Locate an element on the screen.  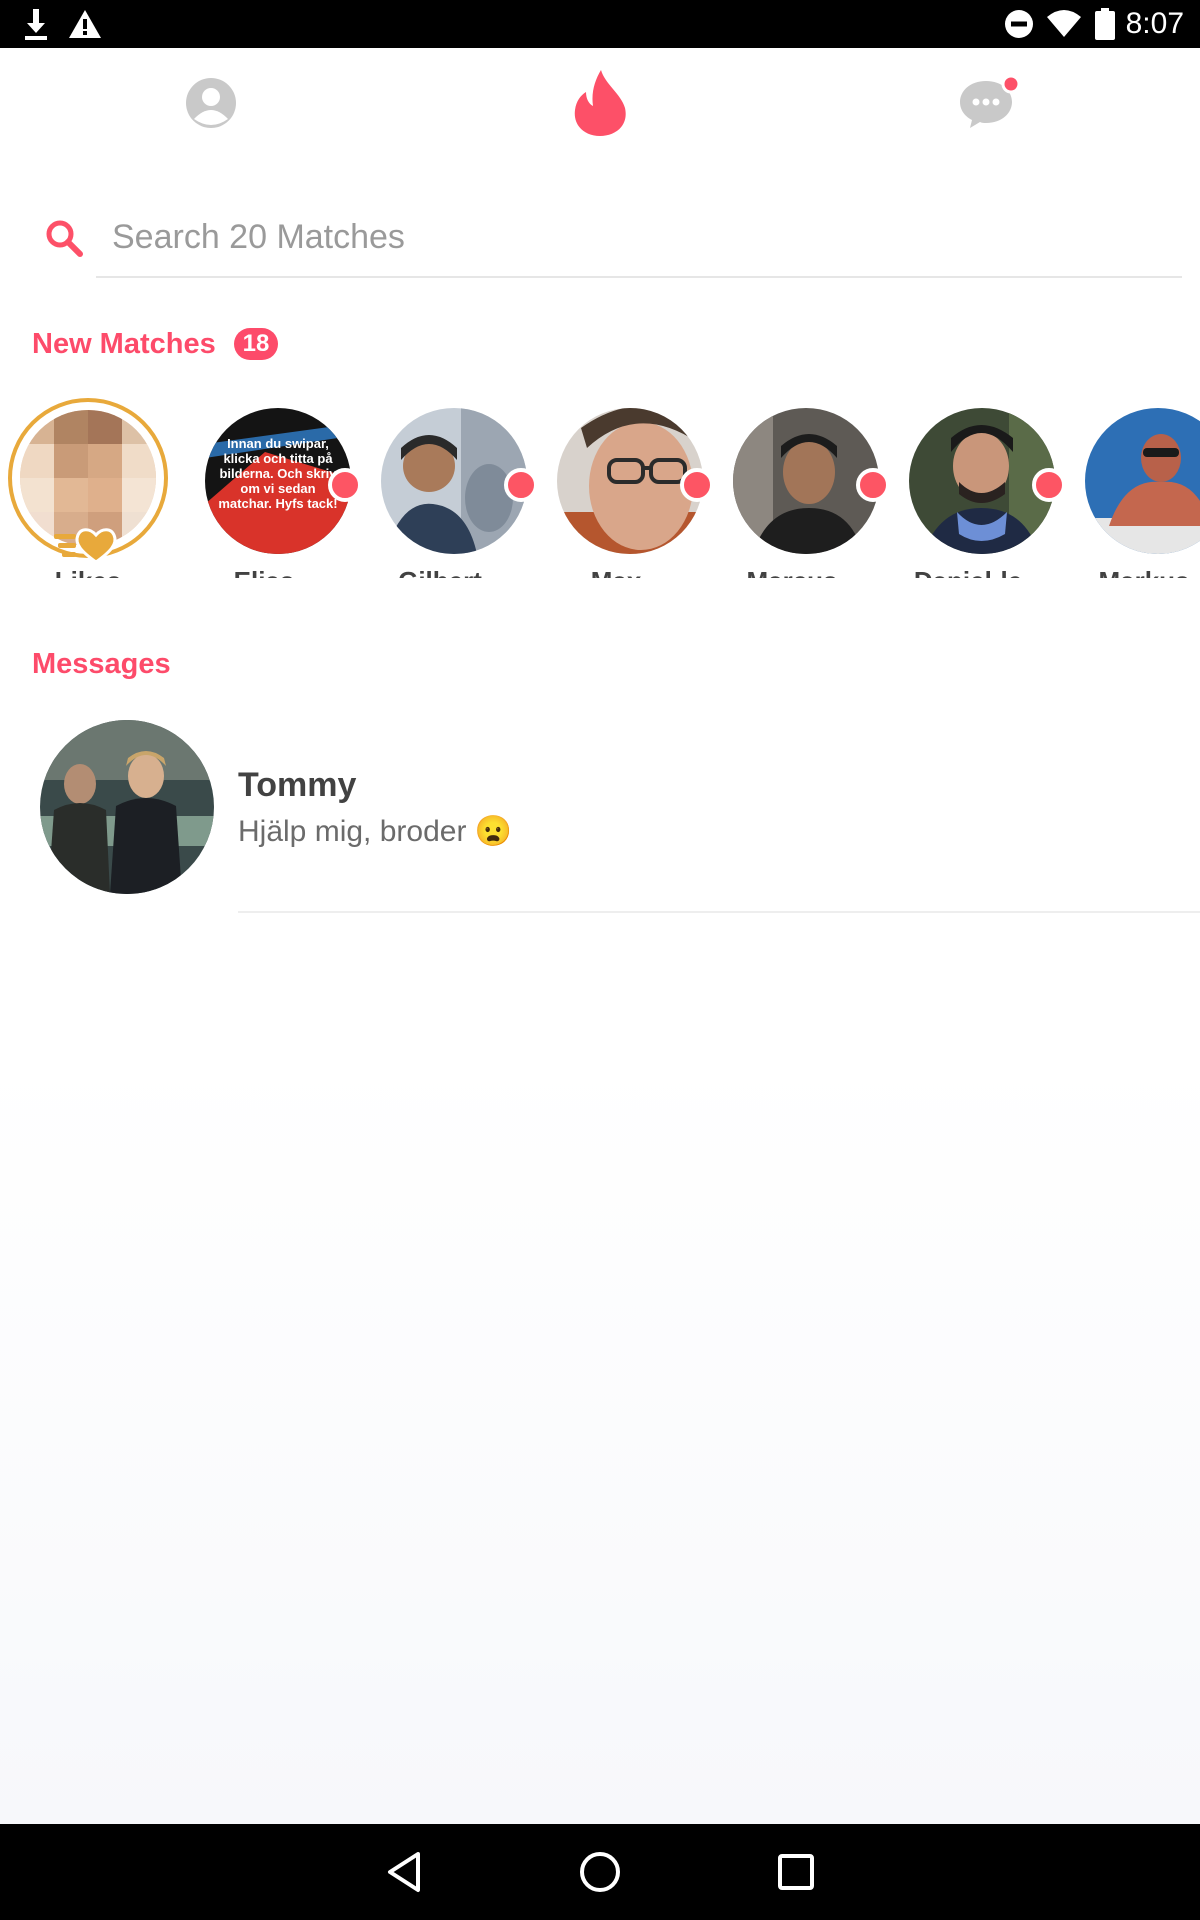
match-name: Marcus is located at coordinates (792, 572).